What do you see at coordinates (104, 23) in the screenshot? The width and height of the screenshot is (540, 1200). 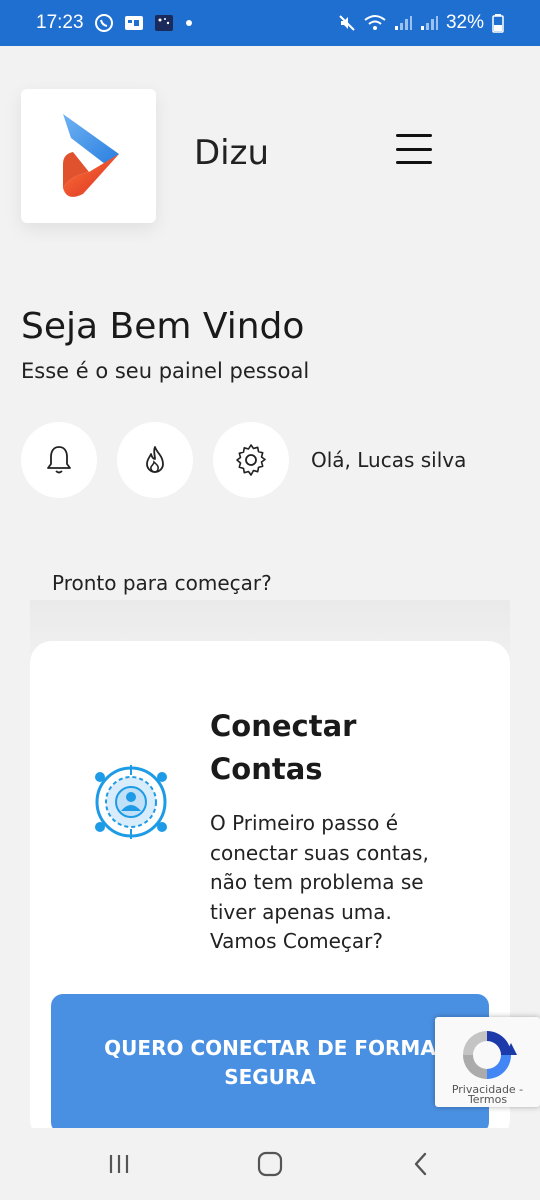 I see `whatsapp-icon` at bounding box center [104, 23].